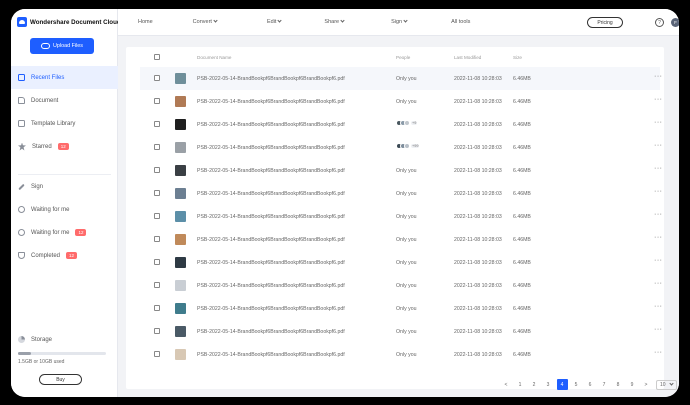 This screenshot has width=690, height=405. I want to click on nav-label: Edit, so click(271, 22).